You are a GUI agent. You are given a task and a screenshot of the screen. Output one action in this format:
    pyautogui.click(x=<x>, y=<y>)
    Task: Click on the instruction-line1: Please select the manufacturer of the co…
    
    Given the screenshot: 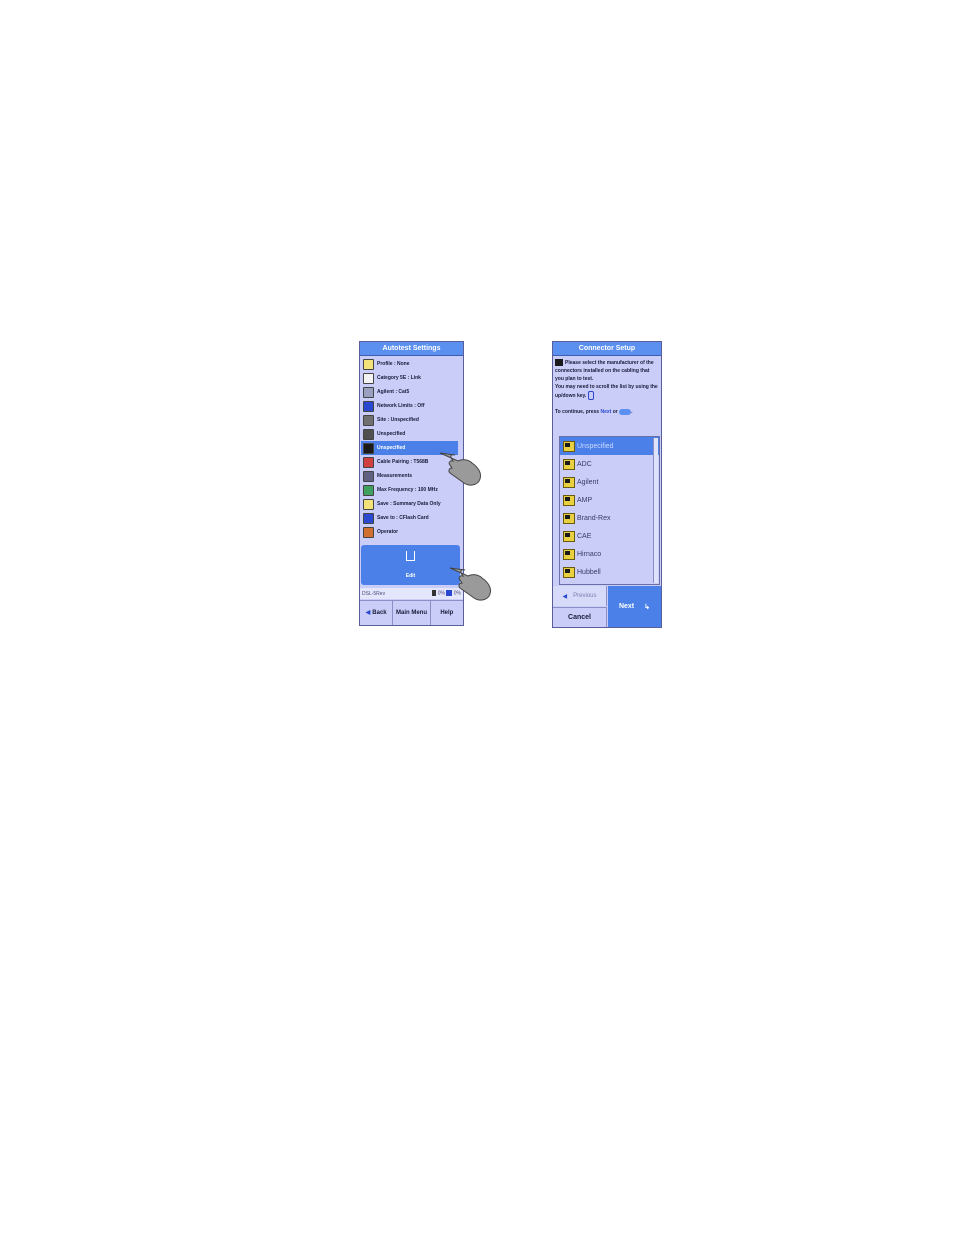 What is the action you would take?
    pyautogui.click(x=604, y=371)
    